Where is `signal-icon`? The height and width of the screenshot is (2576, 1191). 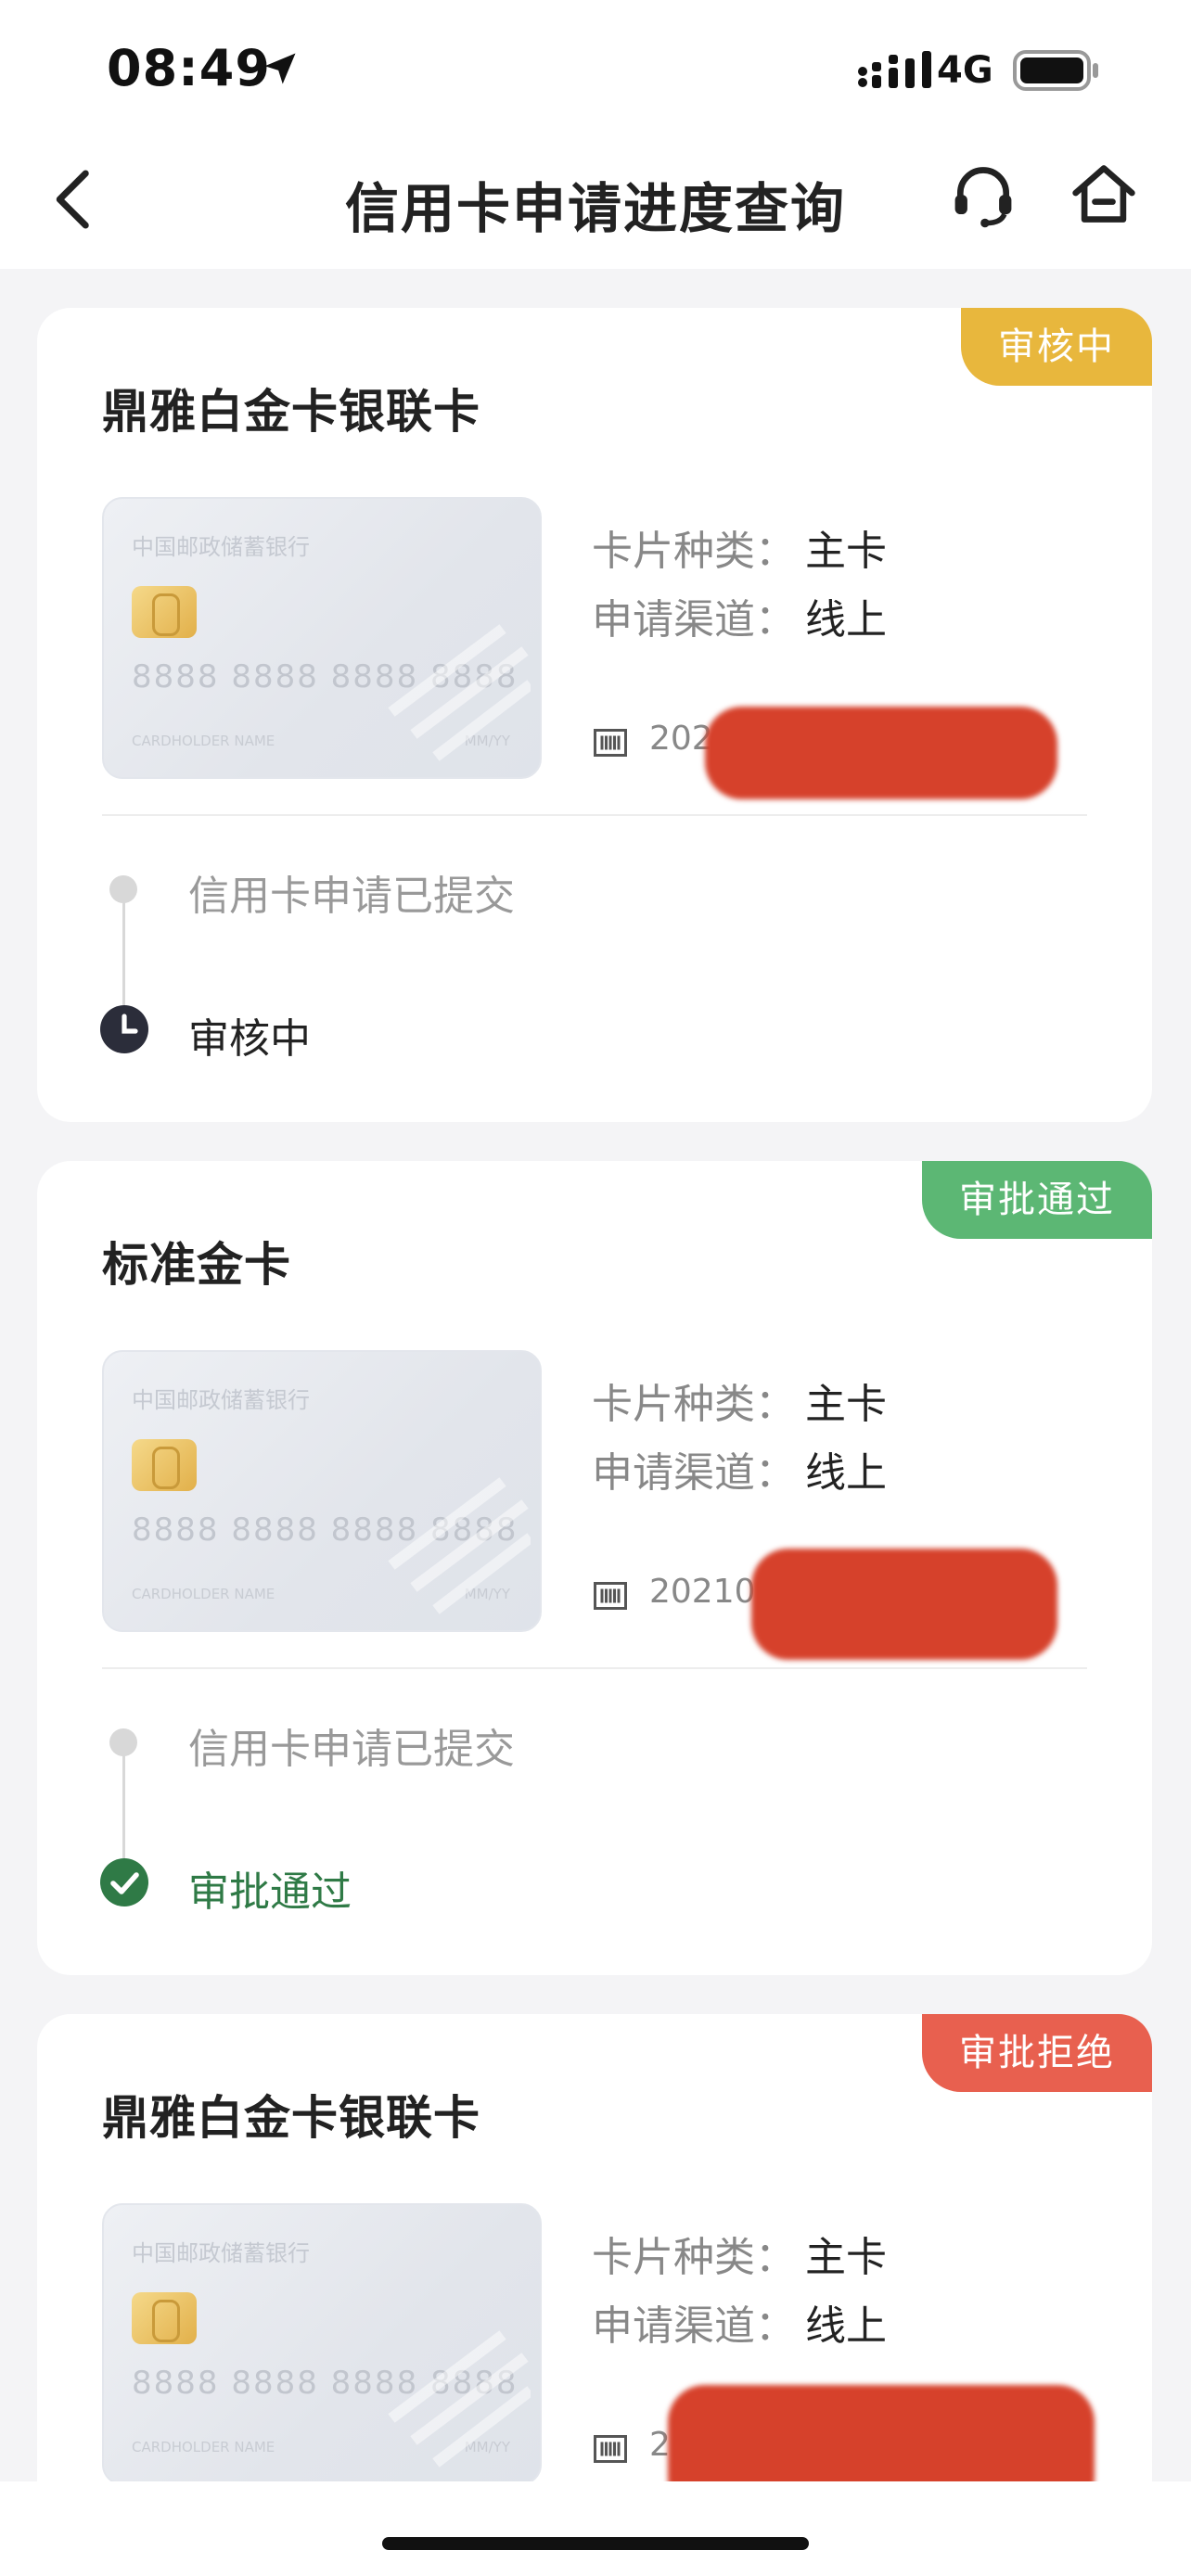 signal-icon is located at coordinates (894, 69).